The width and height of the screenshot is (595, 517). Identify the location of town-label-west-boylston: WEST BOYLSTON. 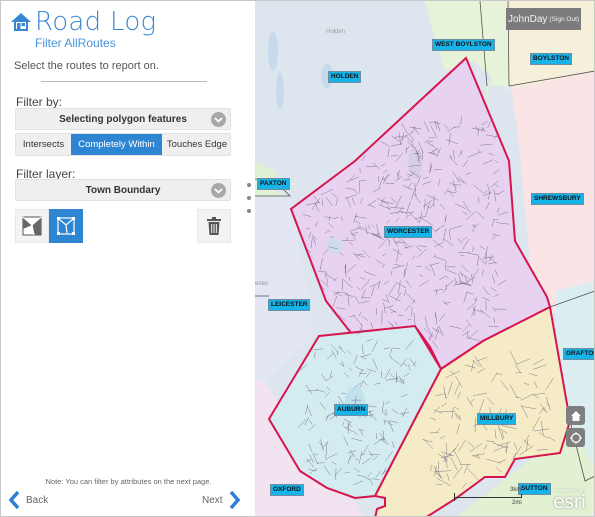
(463, 45).